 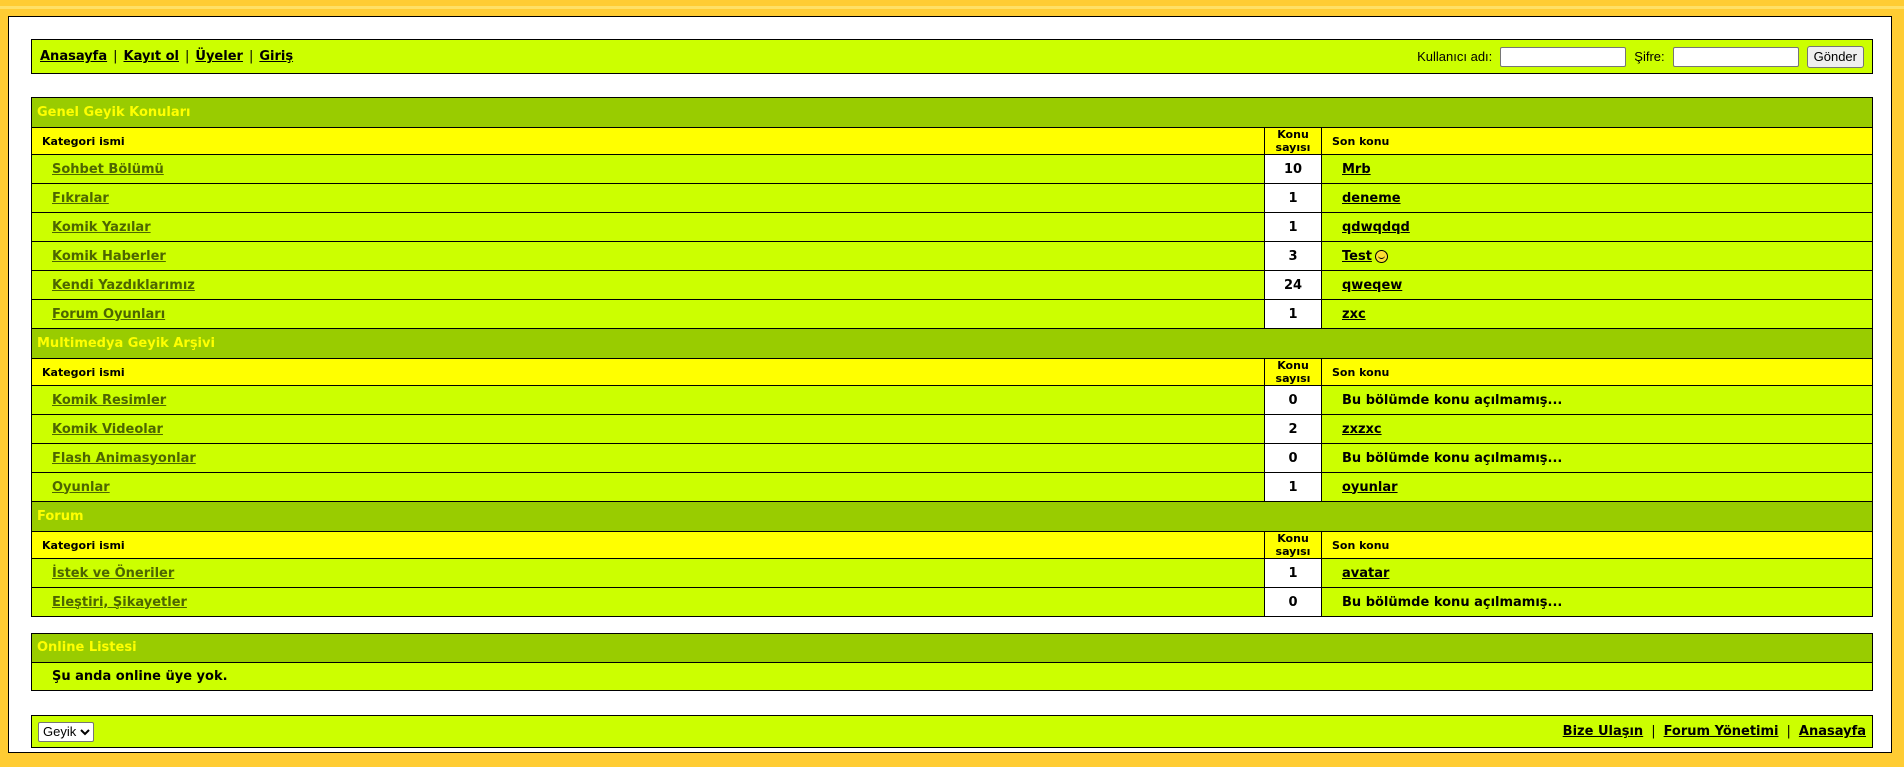 What do you see at coordinates (648, 601) in the screenshot?
I see `category-cell: Eleştiri, Şikayetler` at bounding box center [648, 601].